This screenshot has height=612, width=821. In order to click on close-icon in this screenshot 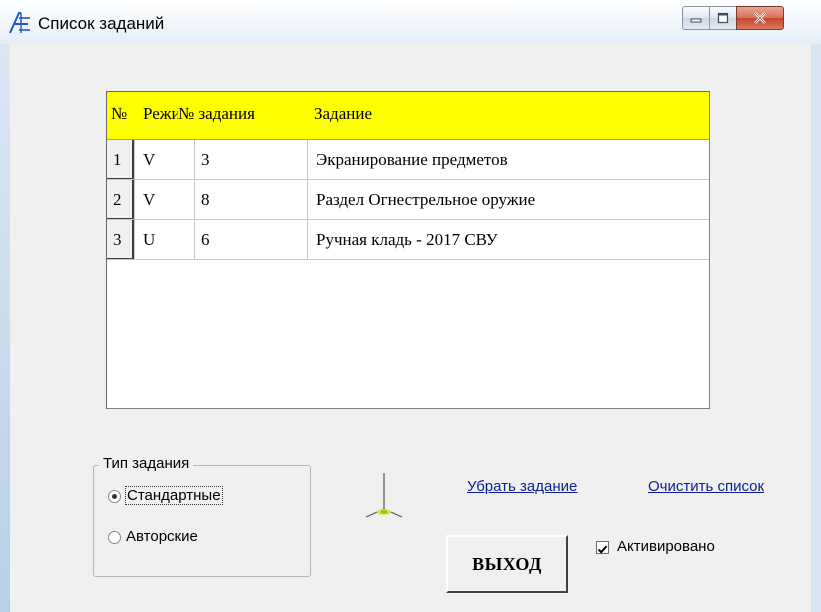, I will do `click(760, 18)`.